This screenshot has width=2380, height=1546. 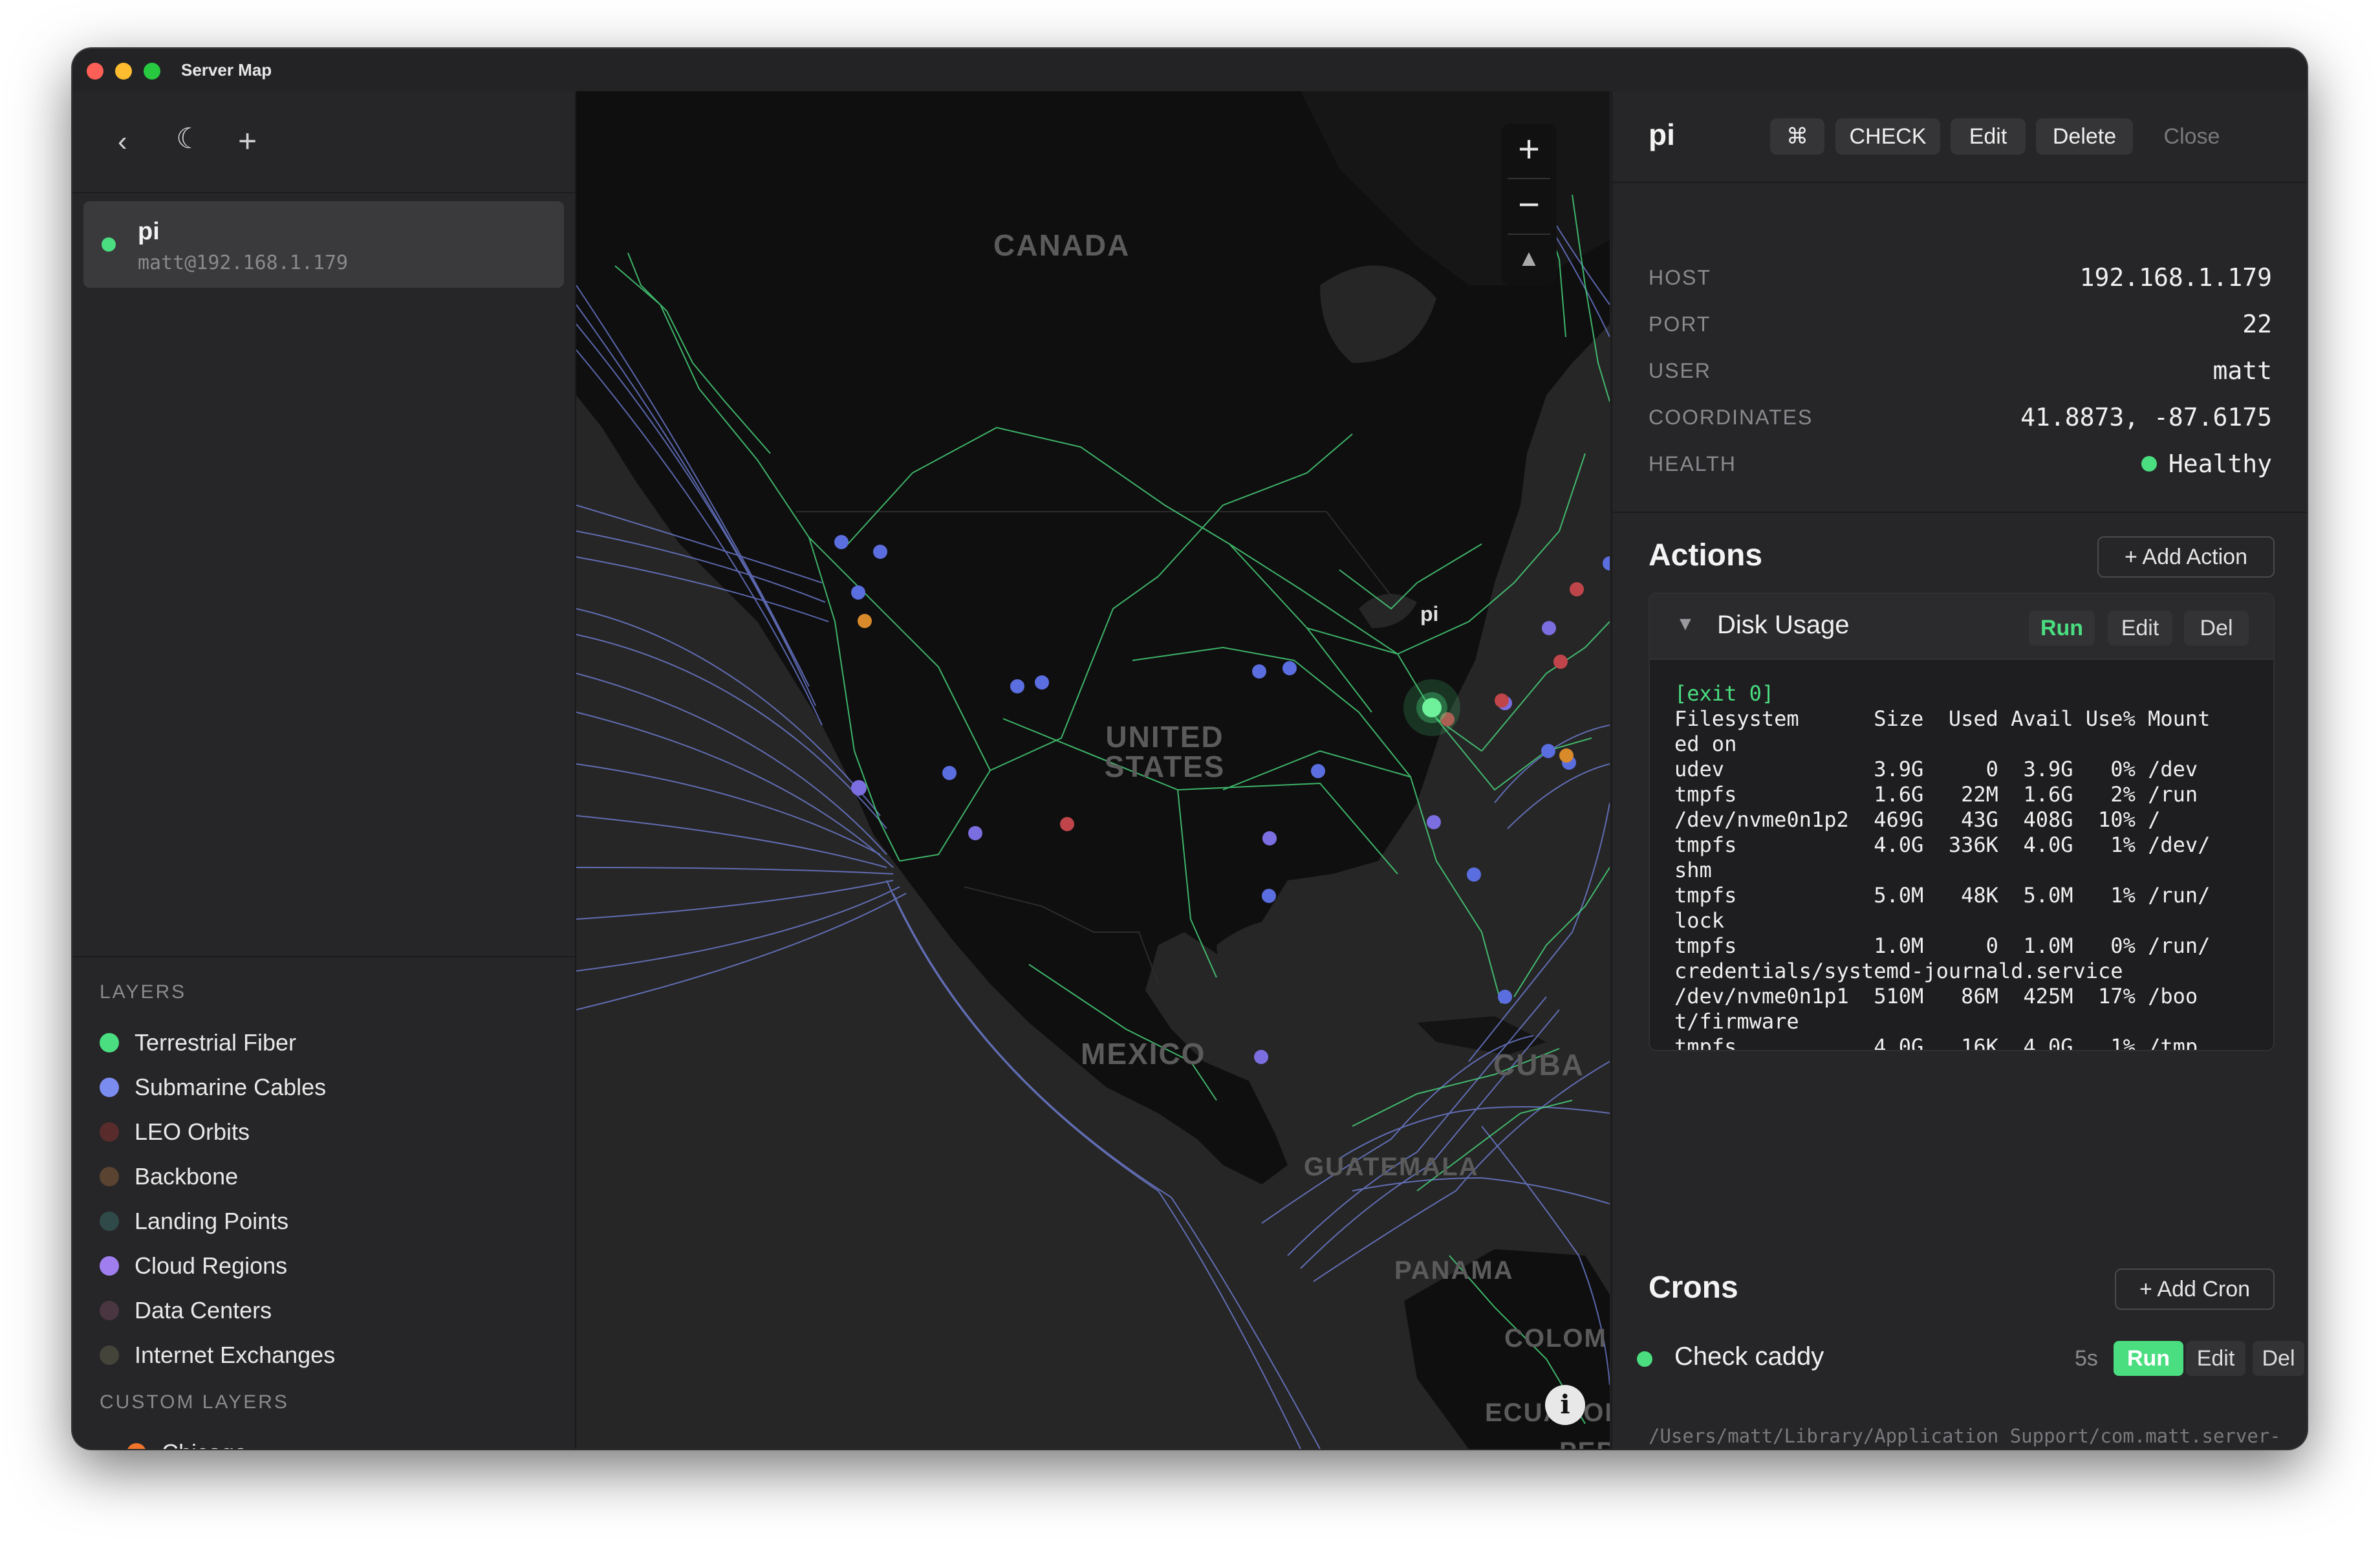 I want to click on pi-host-marker, so click(x=1431, y=707).